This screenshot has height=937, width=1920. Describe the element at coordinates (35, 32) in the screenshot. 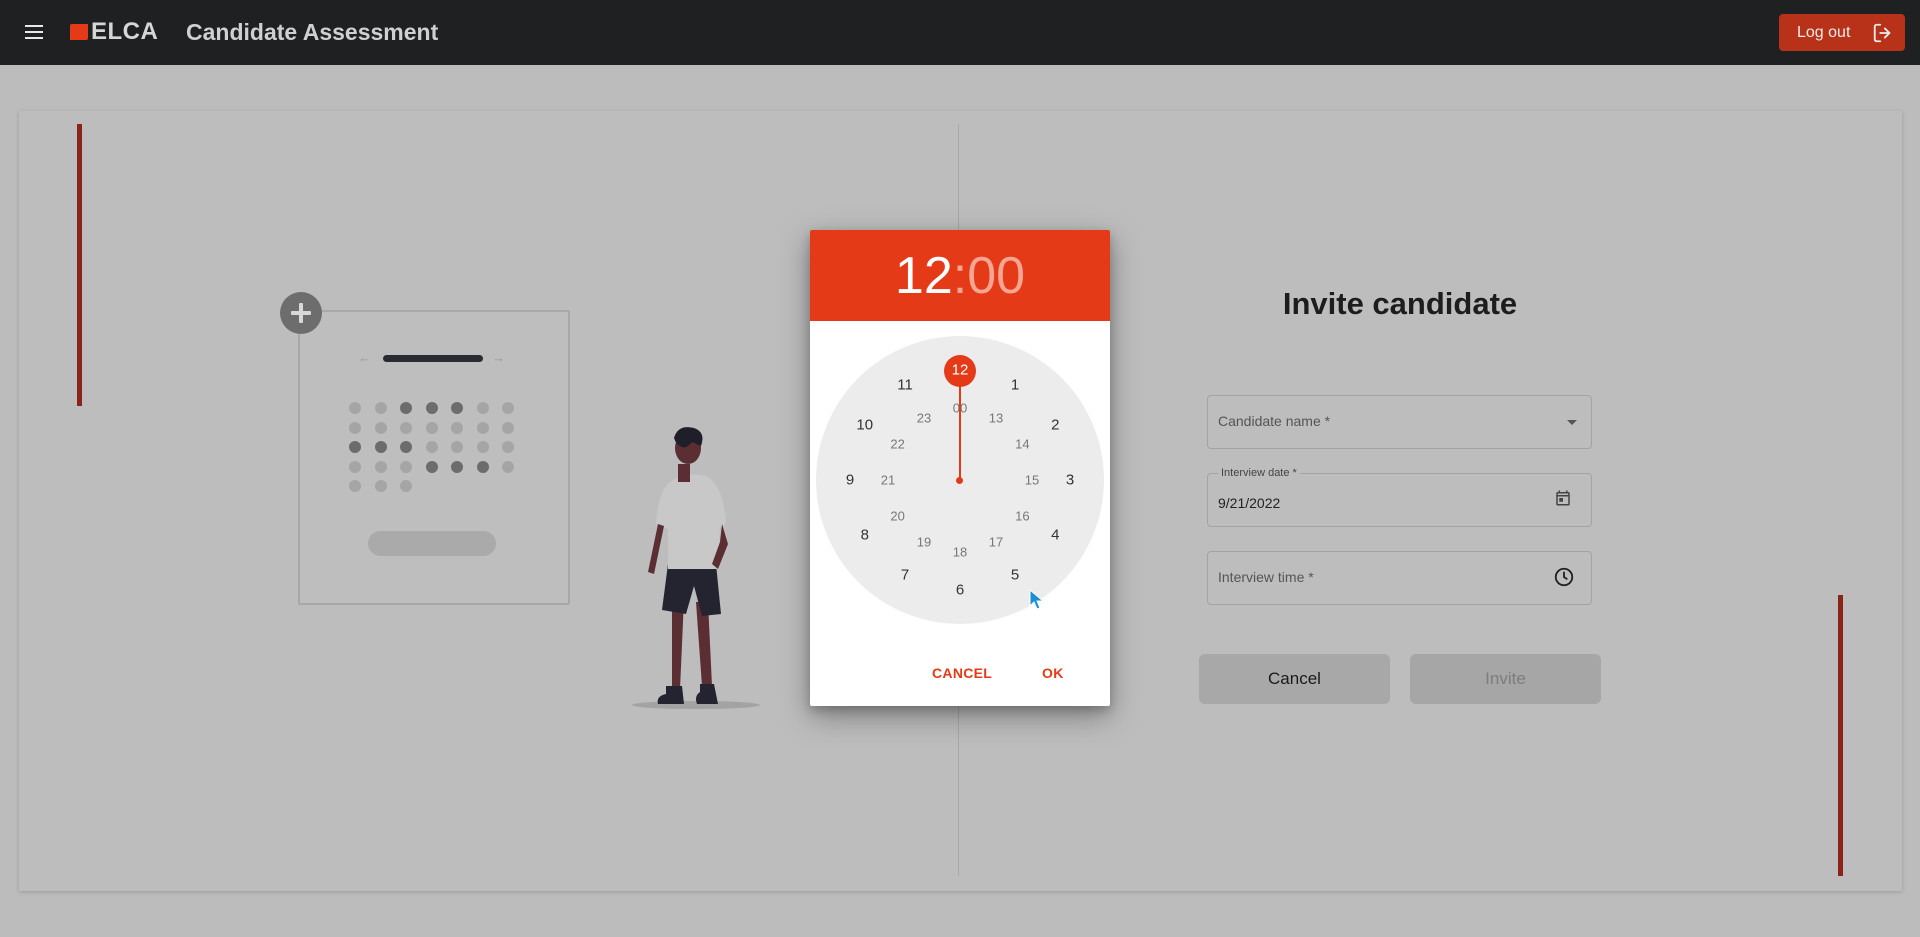

I see `menu-icon` at that location.